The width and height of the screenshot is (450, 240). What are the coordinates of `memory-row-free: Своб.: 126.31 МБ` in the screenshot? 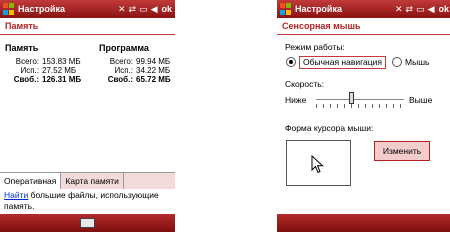 It's located at (48, 79).